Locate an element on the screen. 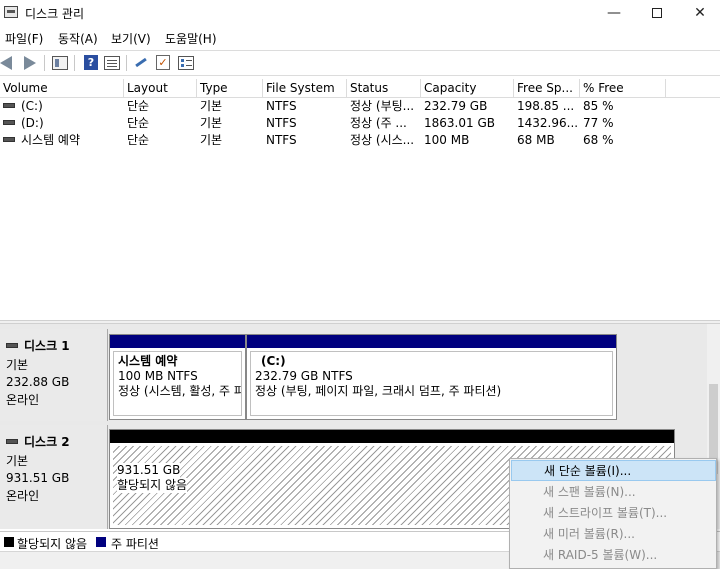 The height and width of the screenshot is (569, 720). disk-1-state: 온라인 is located at coordinates (23, 400).